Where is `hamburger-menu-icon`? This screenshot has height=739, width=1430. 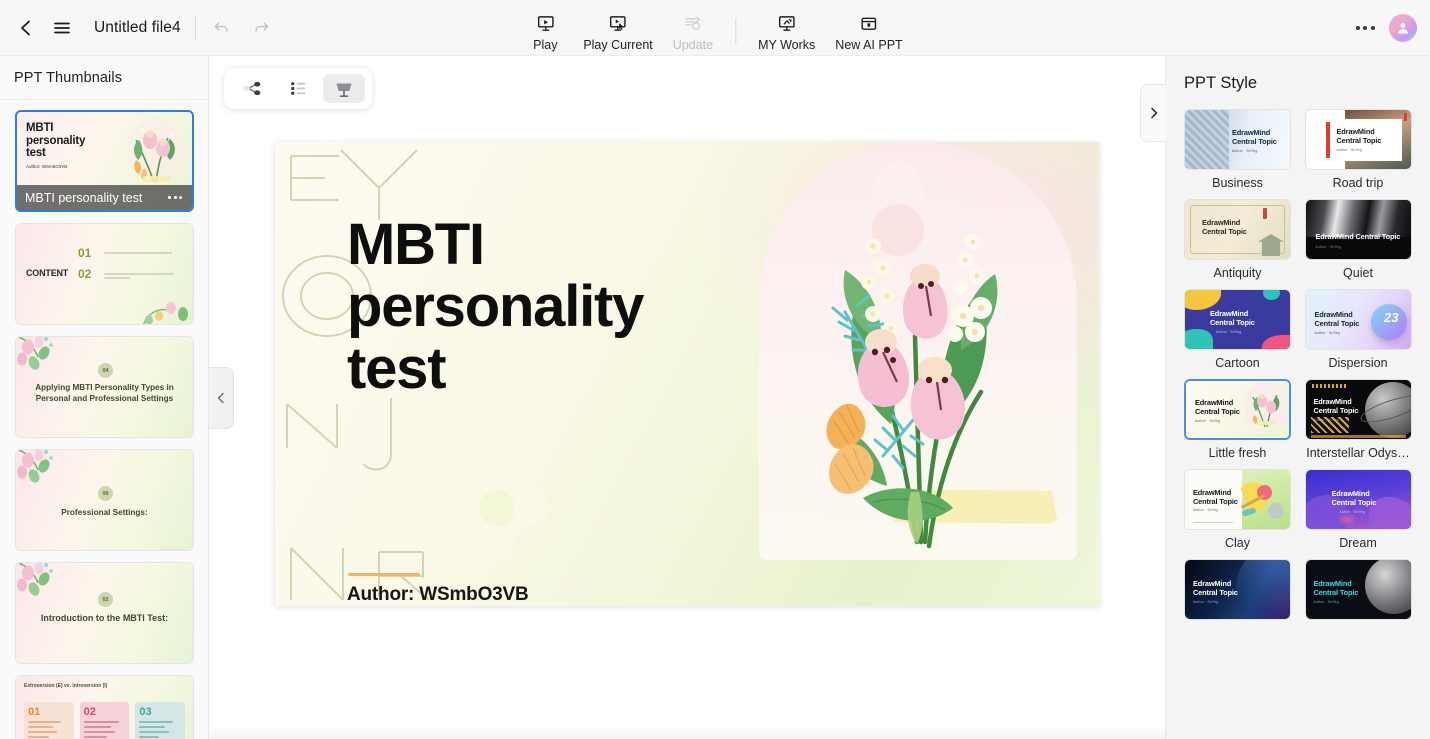
hamburger-menu-icon is located at coordinates (62, 27).